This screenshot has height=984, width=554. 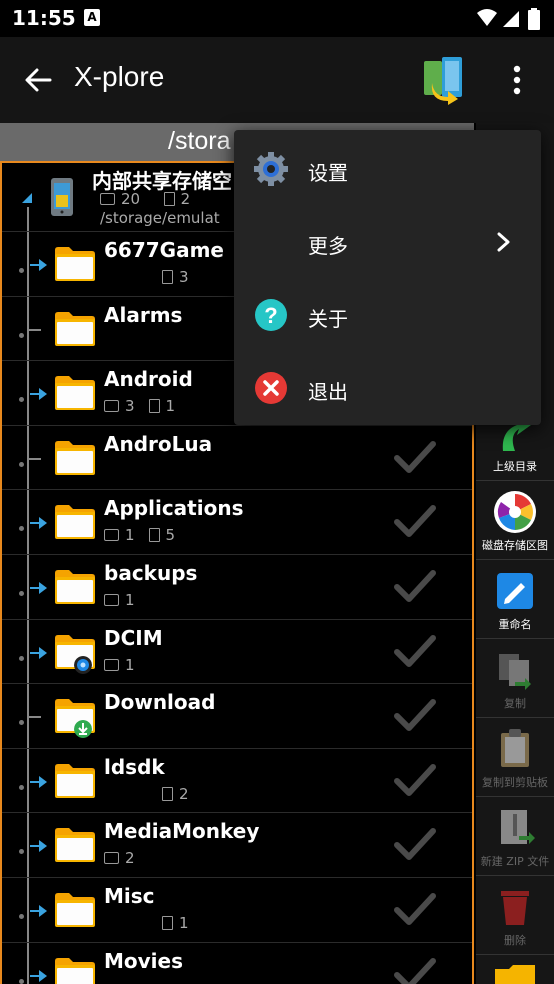 What do you see at coordinates (387, 168) in the screenshot?
I see `menu-item-settings: 设置` at bounding box center [387, 168].